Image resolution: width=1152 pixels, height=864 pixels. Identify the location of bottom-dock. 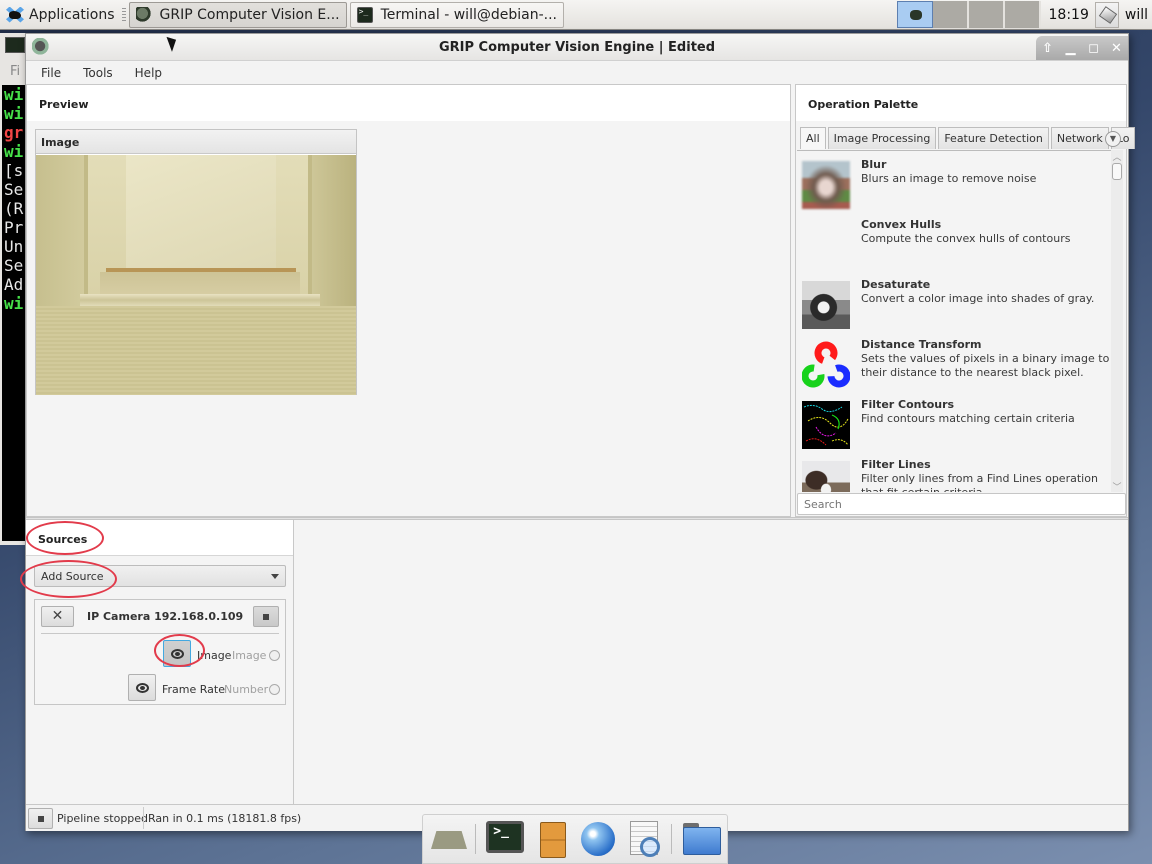
(575, 839).